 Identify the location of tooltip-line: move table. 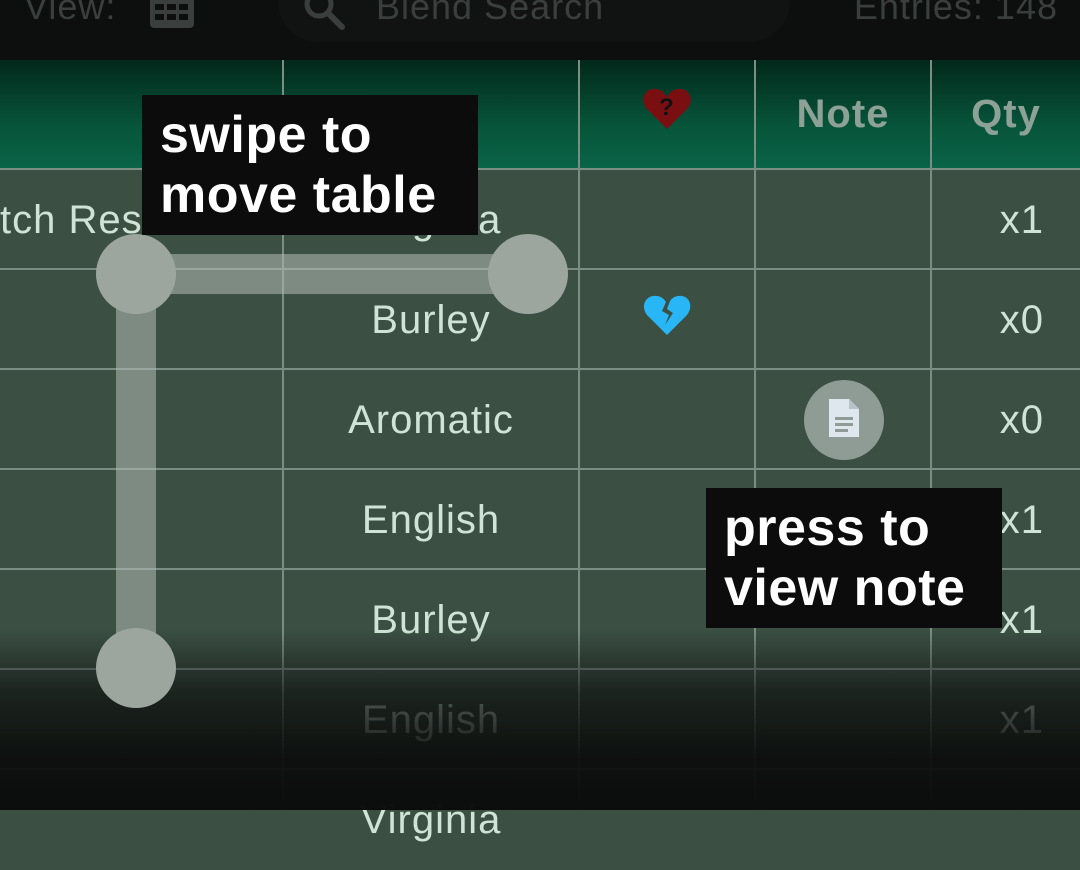
(298, 195).